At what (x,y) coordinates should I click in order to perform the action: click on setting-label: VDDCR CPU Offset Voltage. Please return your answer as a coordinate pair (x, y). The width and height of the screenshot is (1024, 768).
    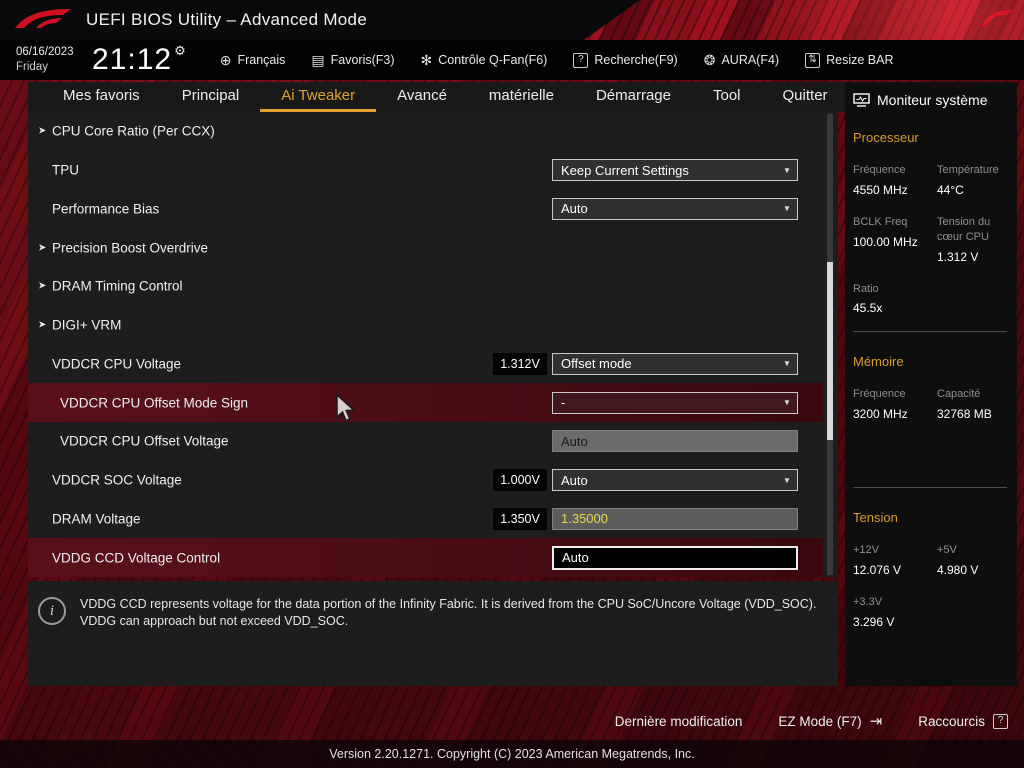
    Looking at the image, I should click on (144, 441).